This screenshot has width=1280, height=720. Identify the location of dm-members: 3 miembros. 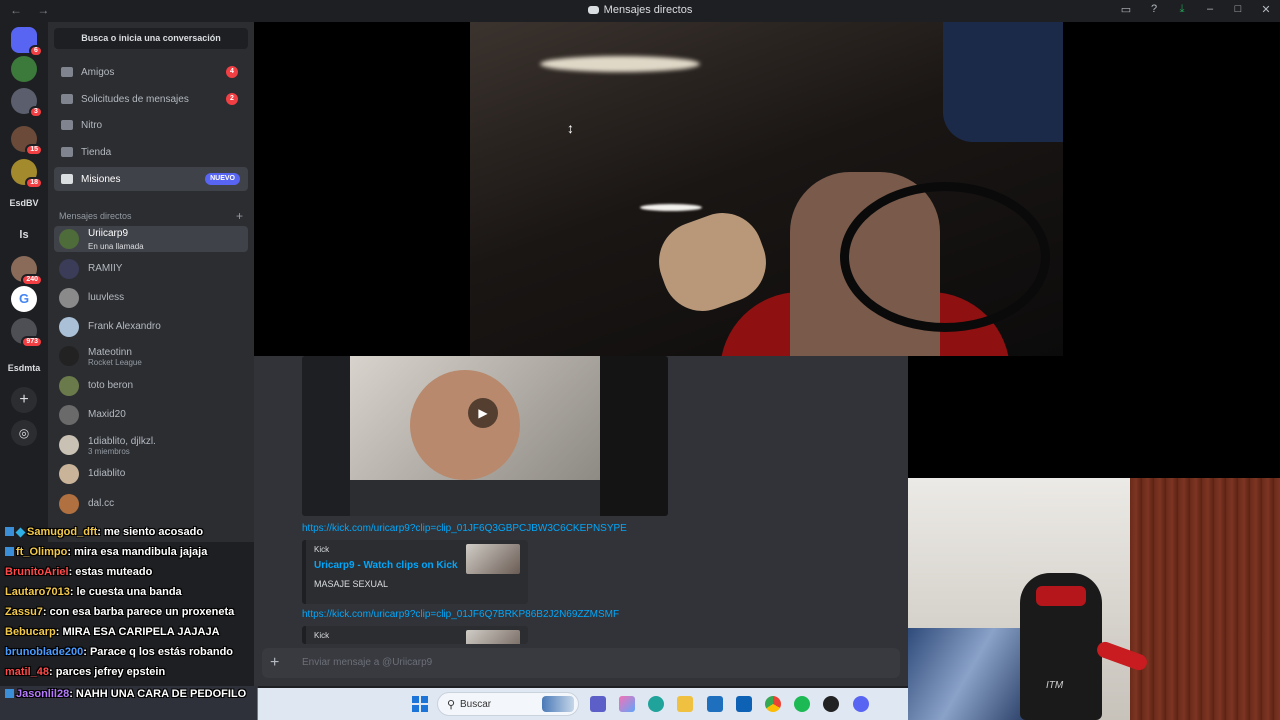
(109, 451).